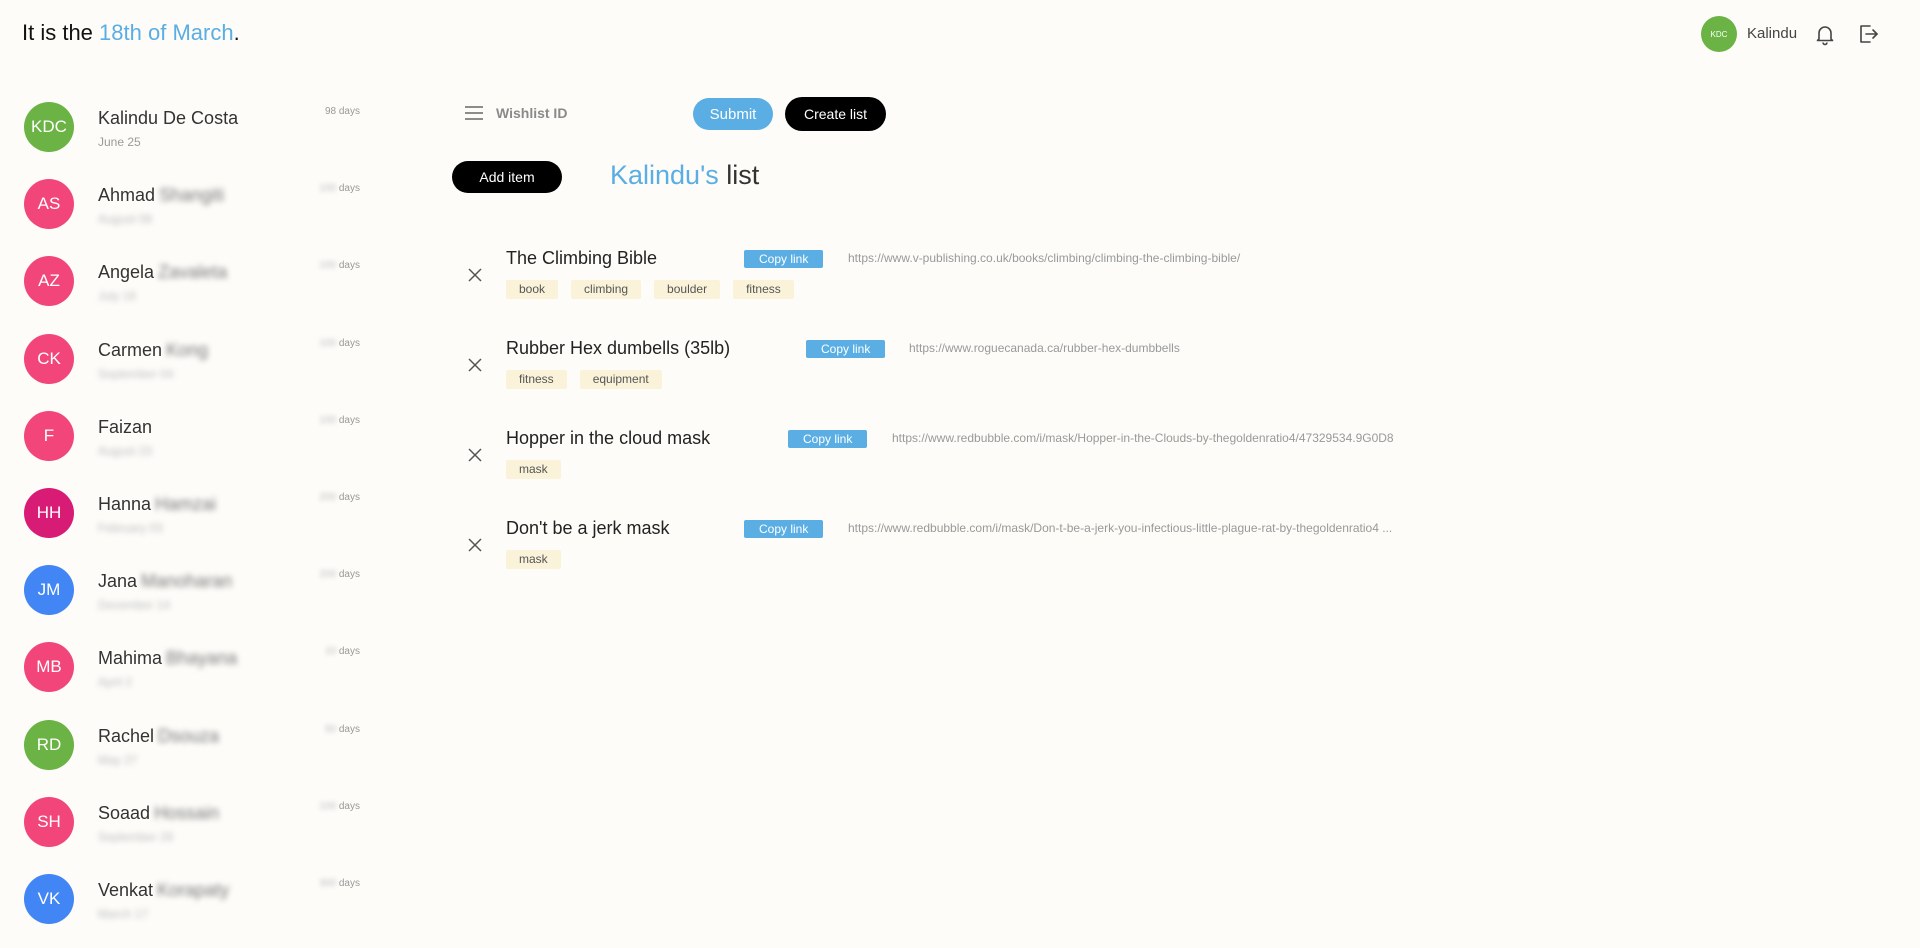 This screenshot has width=1920, height=948. Describe the element at coordinates (1719, 34) in the screenshot. I see `user-avatar: KDC` at that location.